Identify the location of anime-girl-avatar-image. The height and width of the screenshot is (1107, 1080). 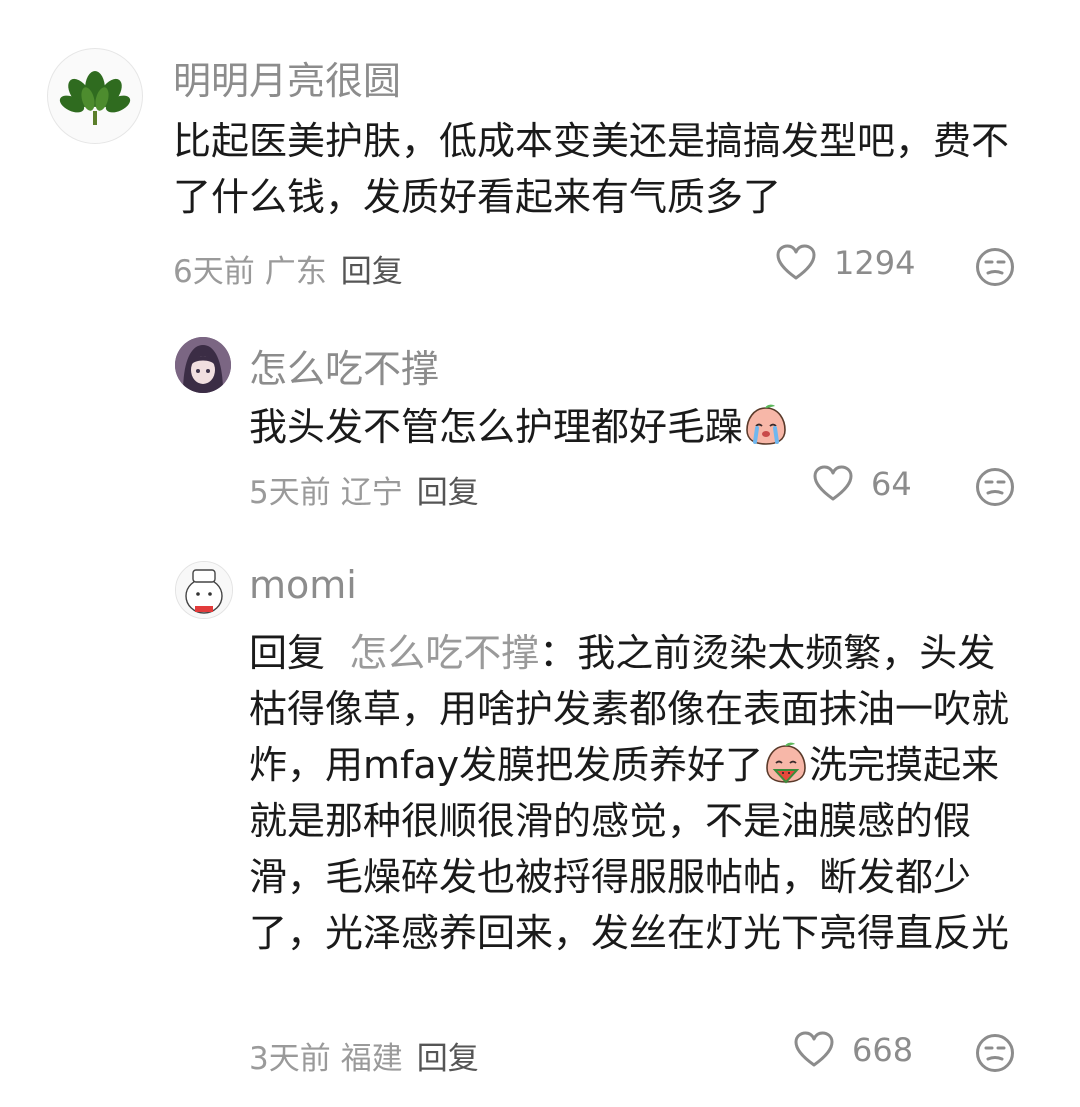
(203, 365).